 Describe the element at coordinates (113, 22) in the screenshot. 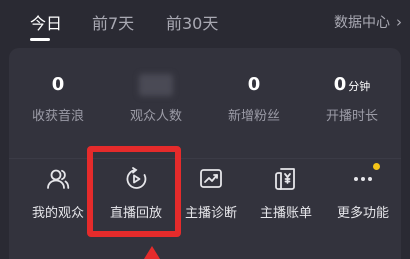

I see `tab-last-7-days: 前7天` at that location.